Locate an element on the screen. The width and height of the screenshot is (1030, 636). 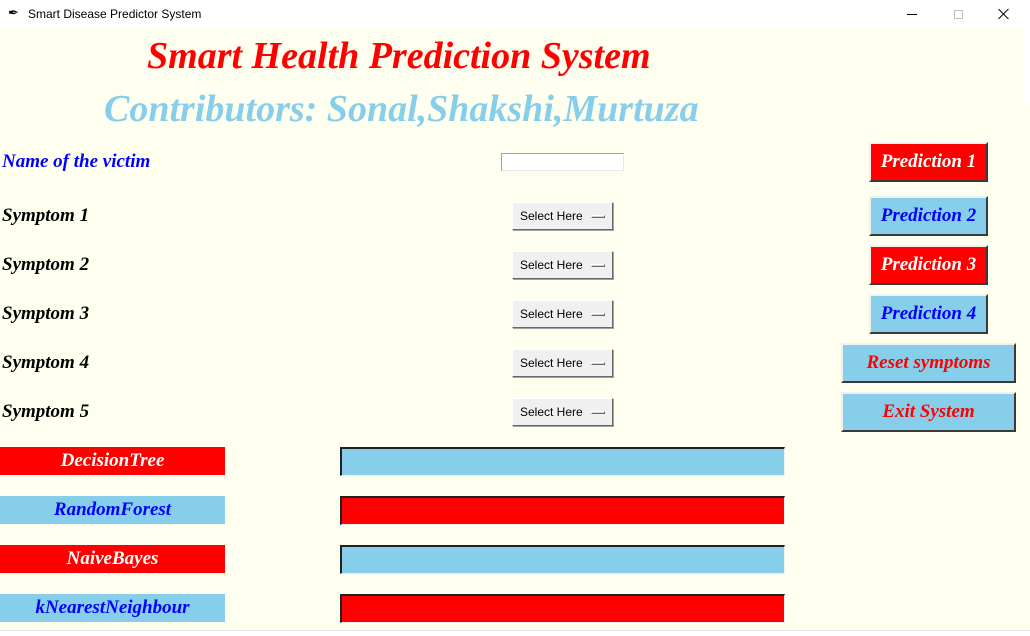
decision-tree-result is located at coordinates (562, 461).